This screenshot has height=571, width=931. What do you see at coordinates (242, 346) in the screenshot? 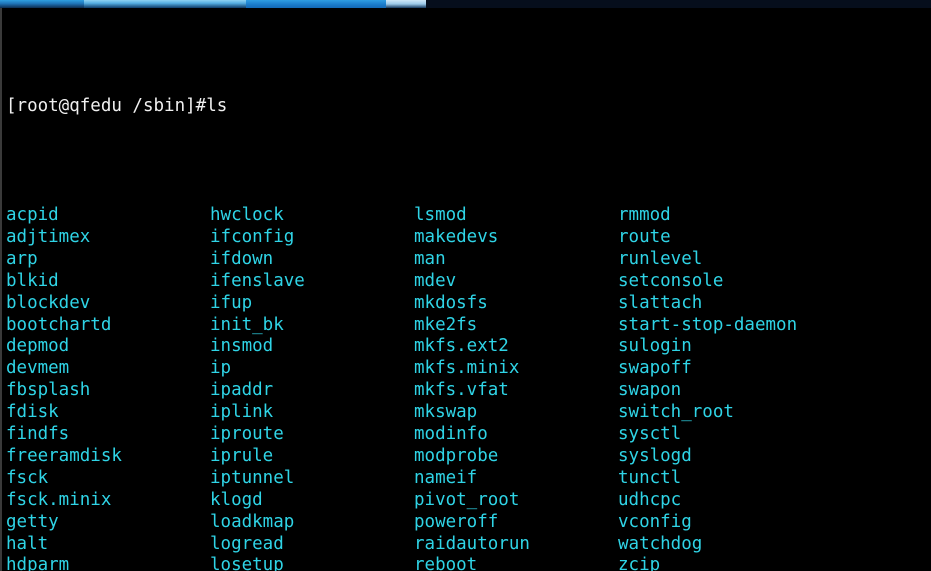
I see `sbin-entry: insmod` at bounding box center [242, 346].